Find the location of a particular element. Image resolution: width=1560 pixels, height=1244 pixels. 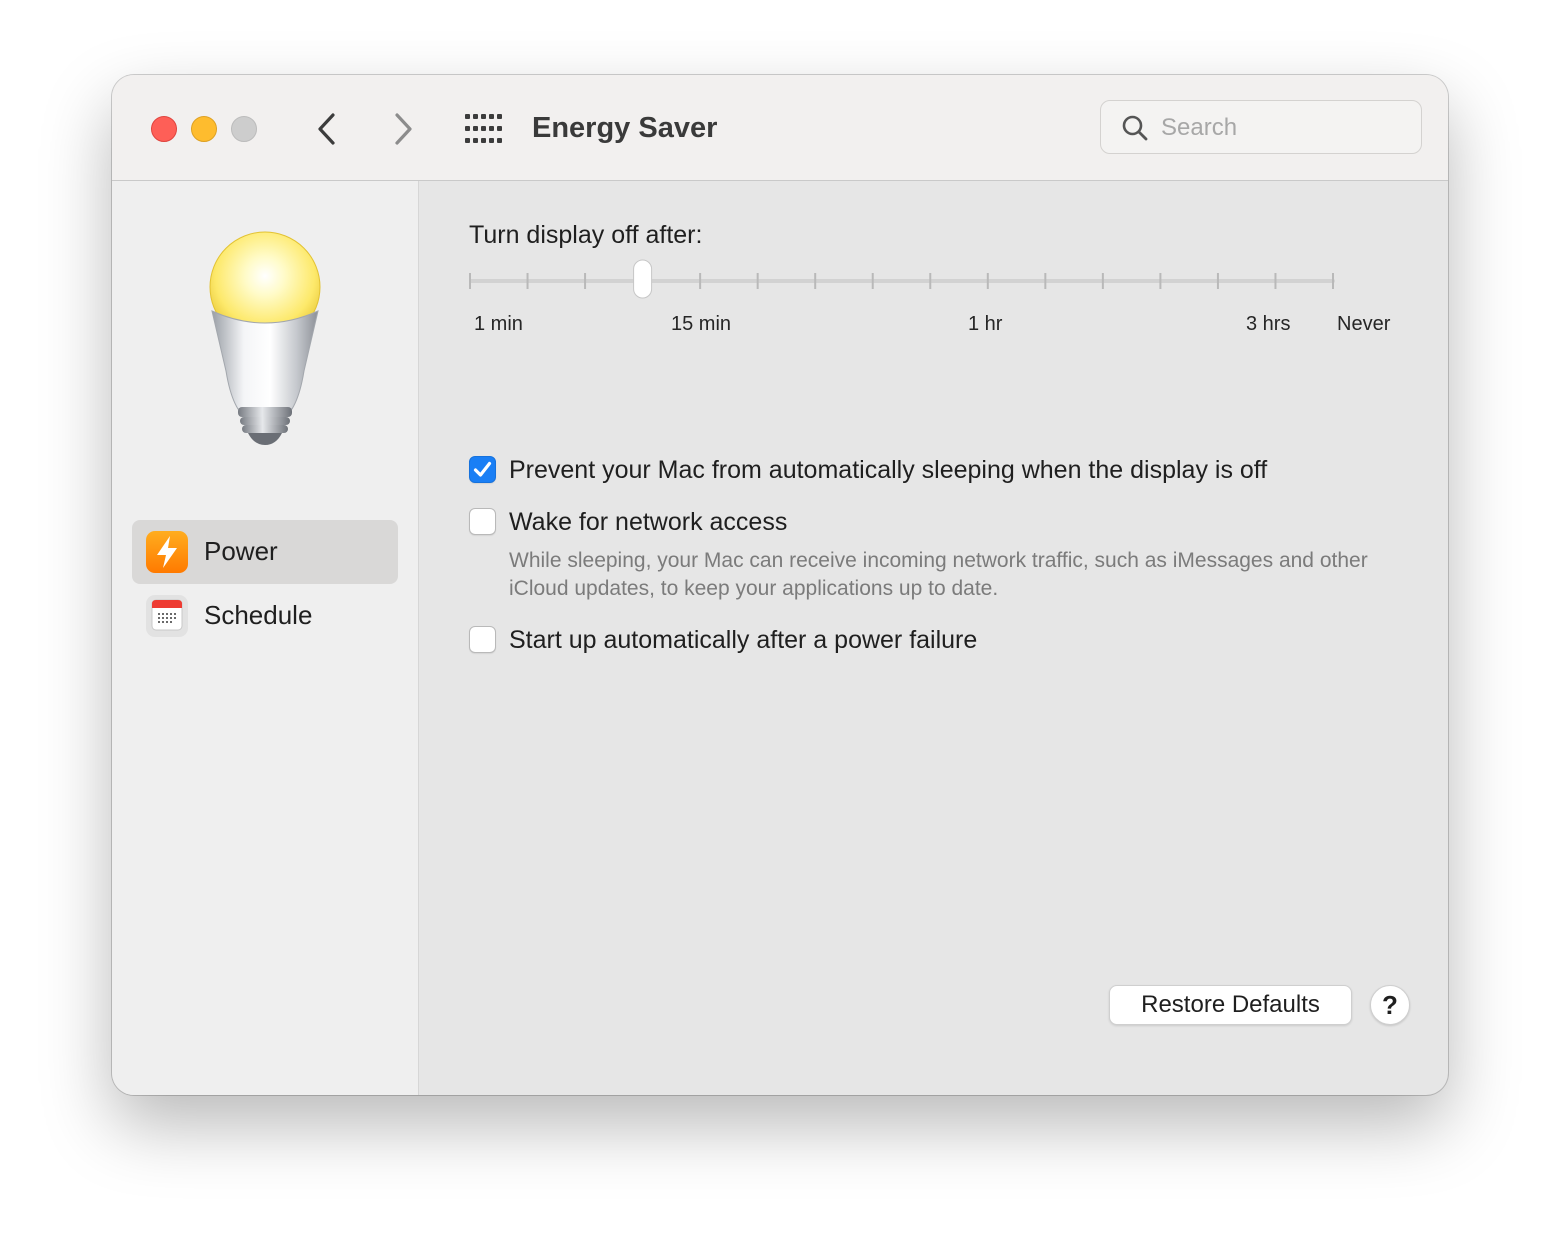

search-field is located at coordinates (1261, 127).